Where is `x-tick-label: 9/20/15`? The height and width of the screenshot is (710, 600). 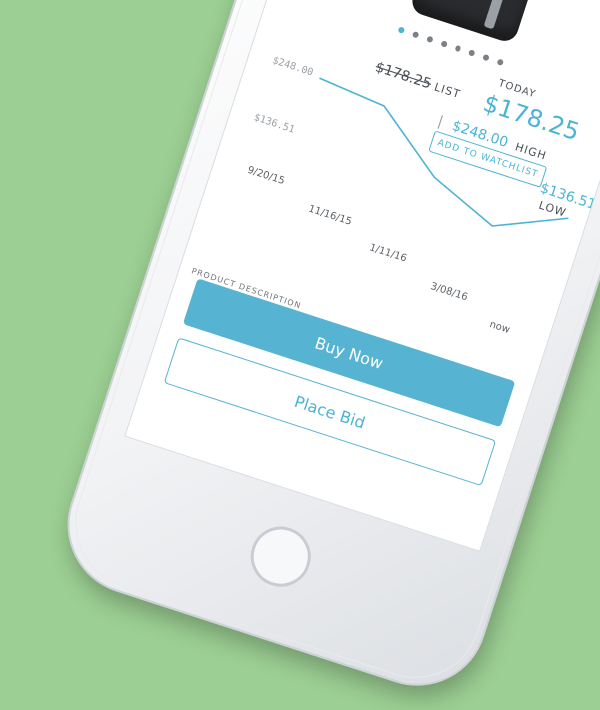 x-tick-label: 9/20/15 is located at coordinates (266, 176).